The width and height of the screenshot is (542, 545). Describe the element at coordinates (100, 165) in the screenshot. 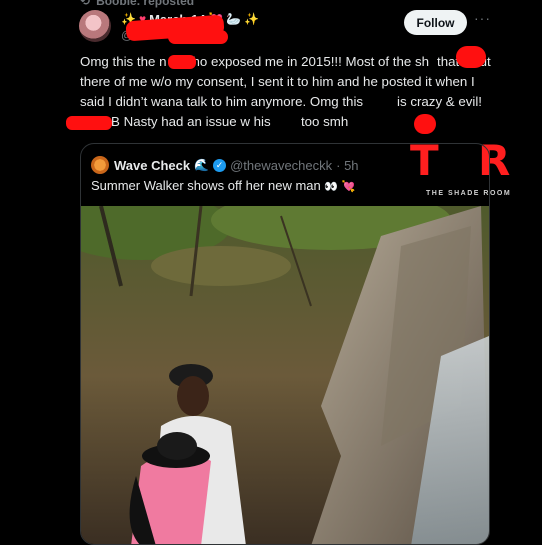

I see `quoted-author-avatar` at that location.